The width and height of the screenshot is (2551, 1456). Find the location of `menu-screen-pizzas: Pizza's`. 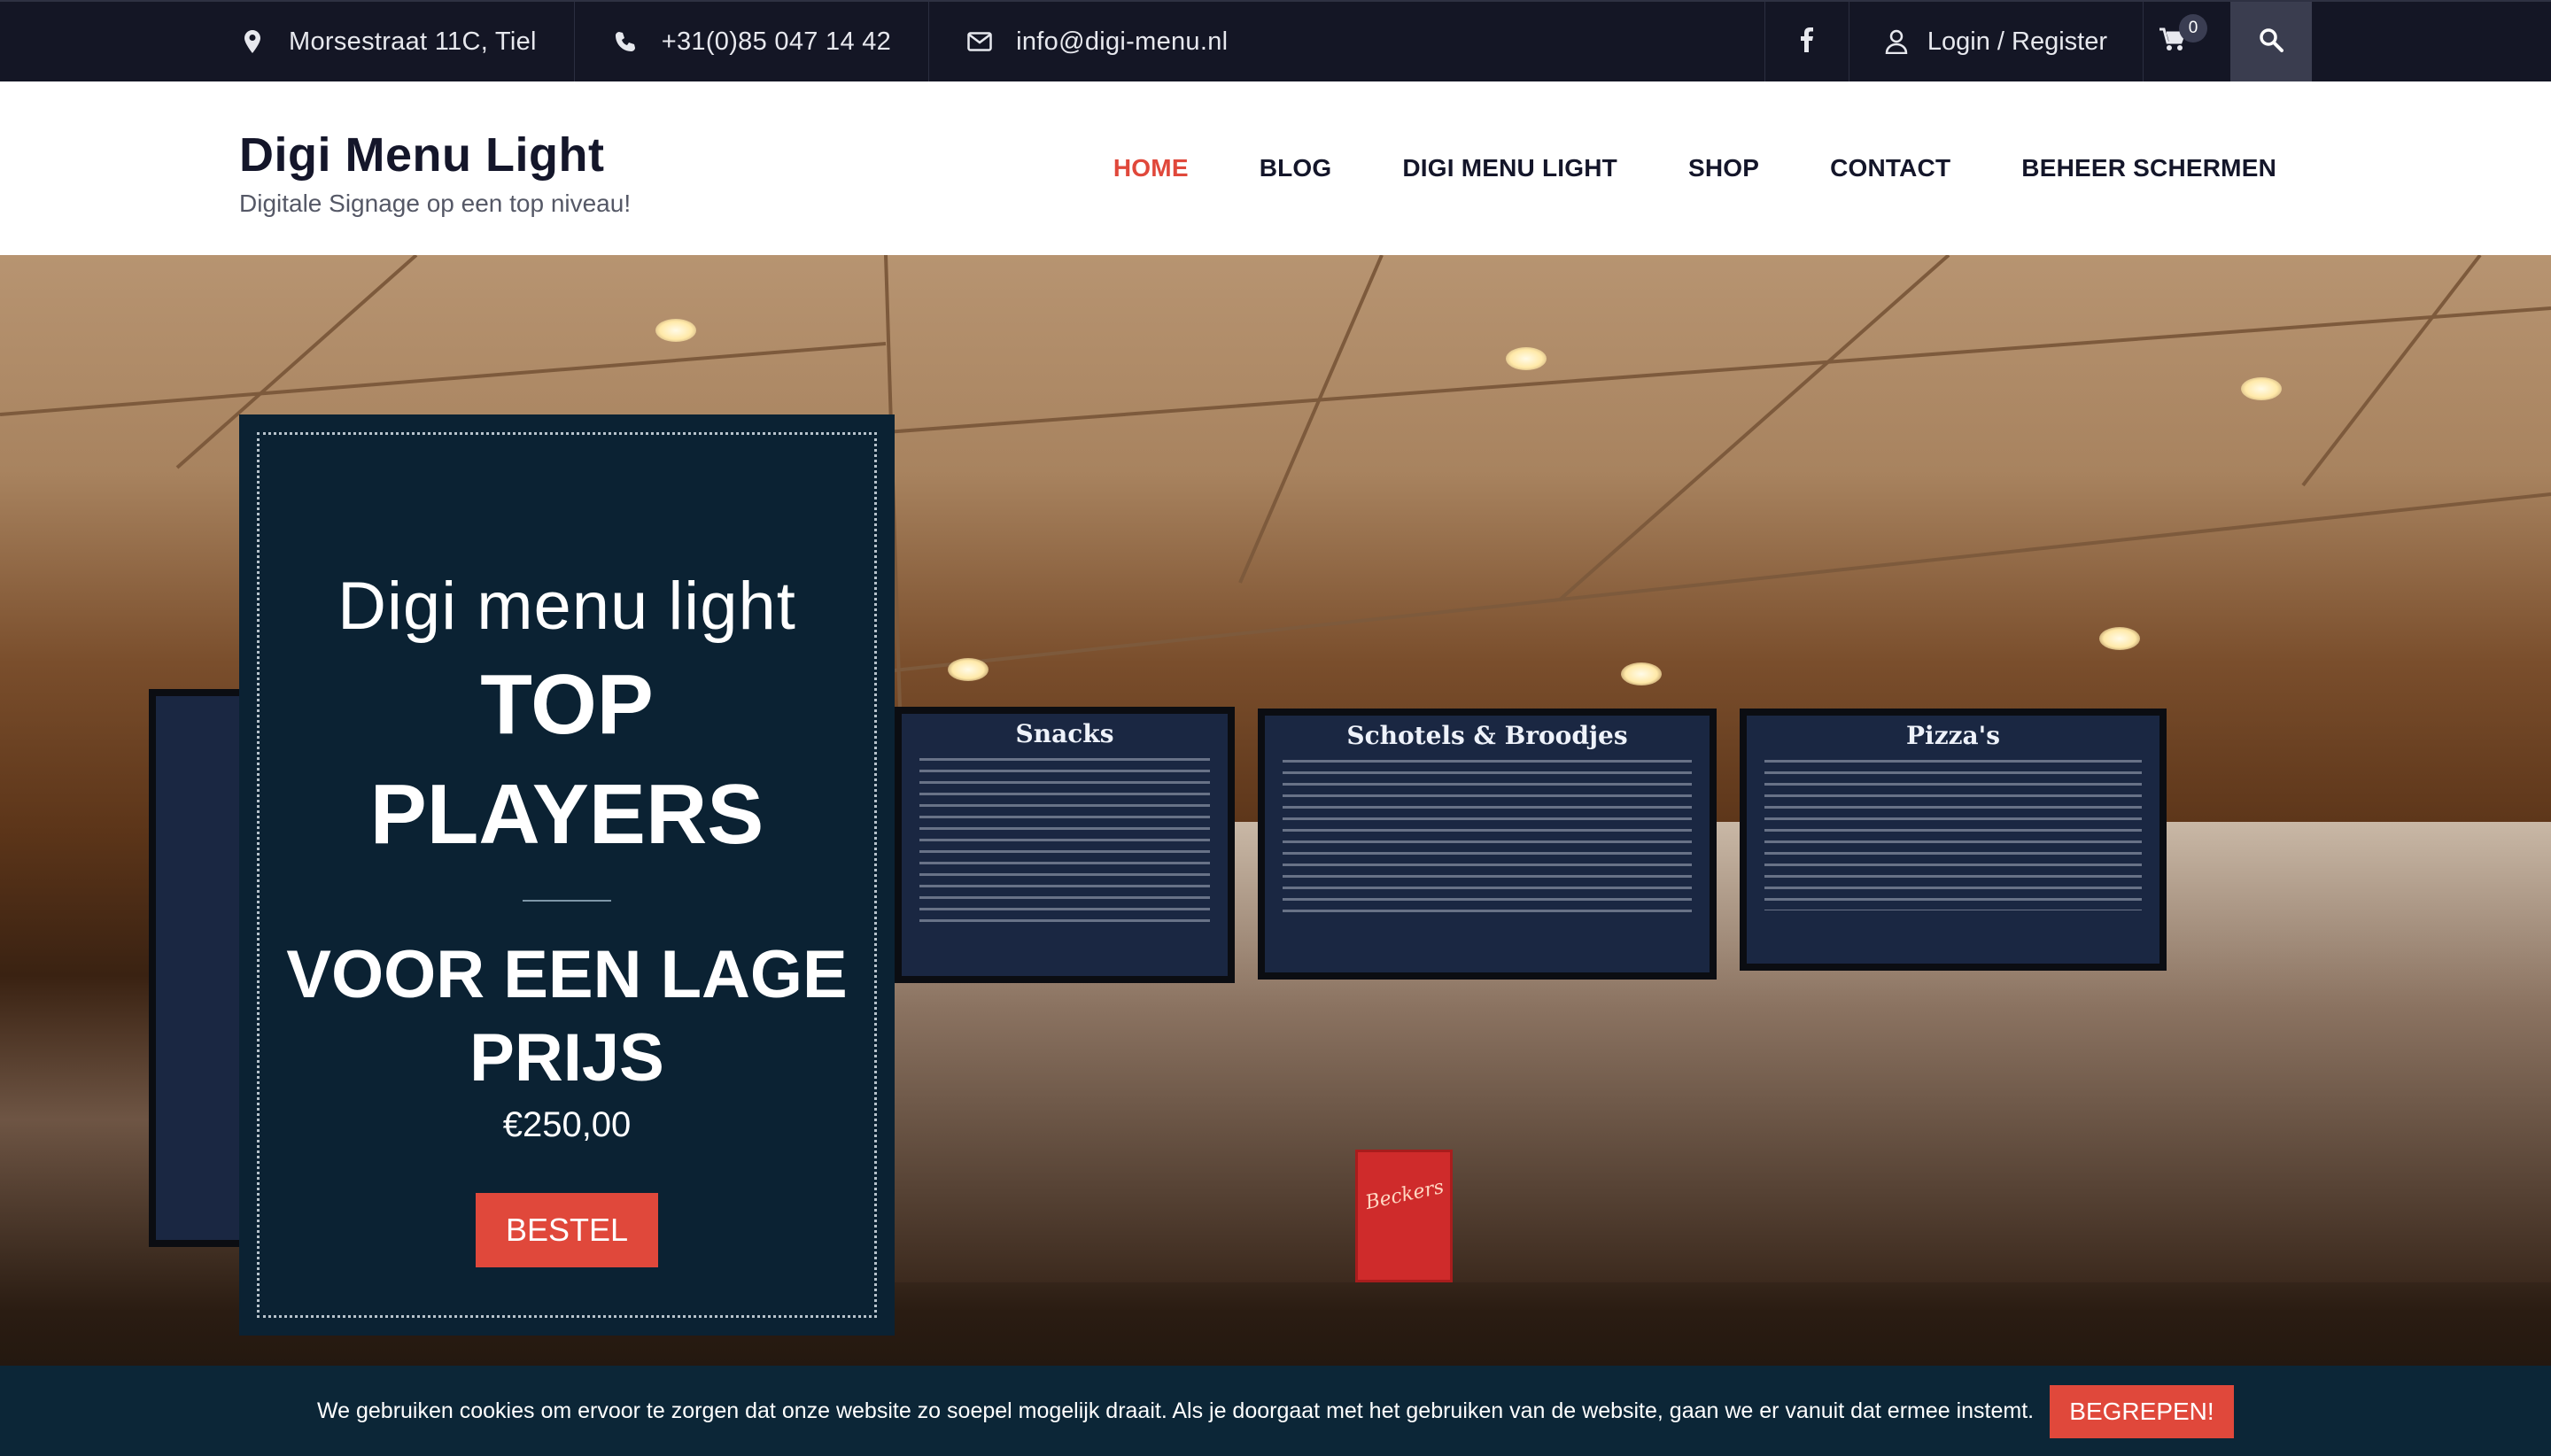

menu-screen-pizzas: Pizza's is located at coordinates (1954, 840).